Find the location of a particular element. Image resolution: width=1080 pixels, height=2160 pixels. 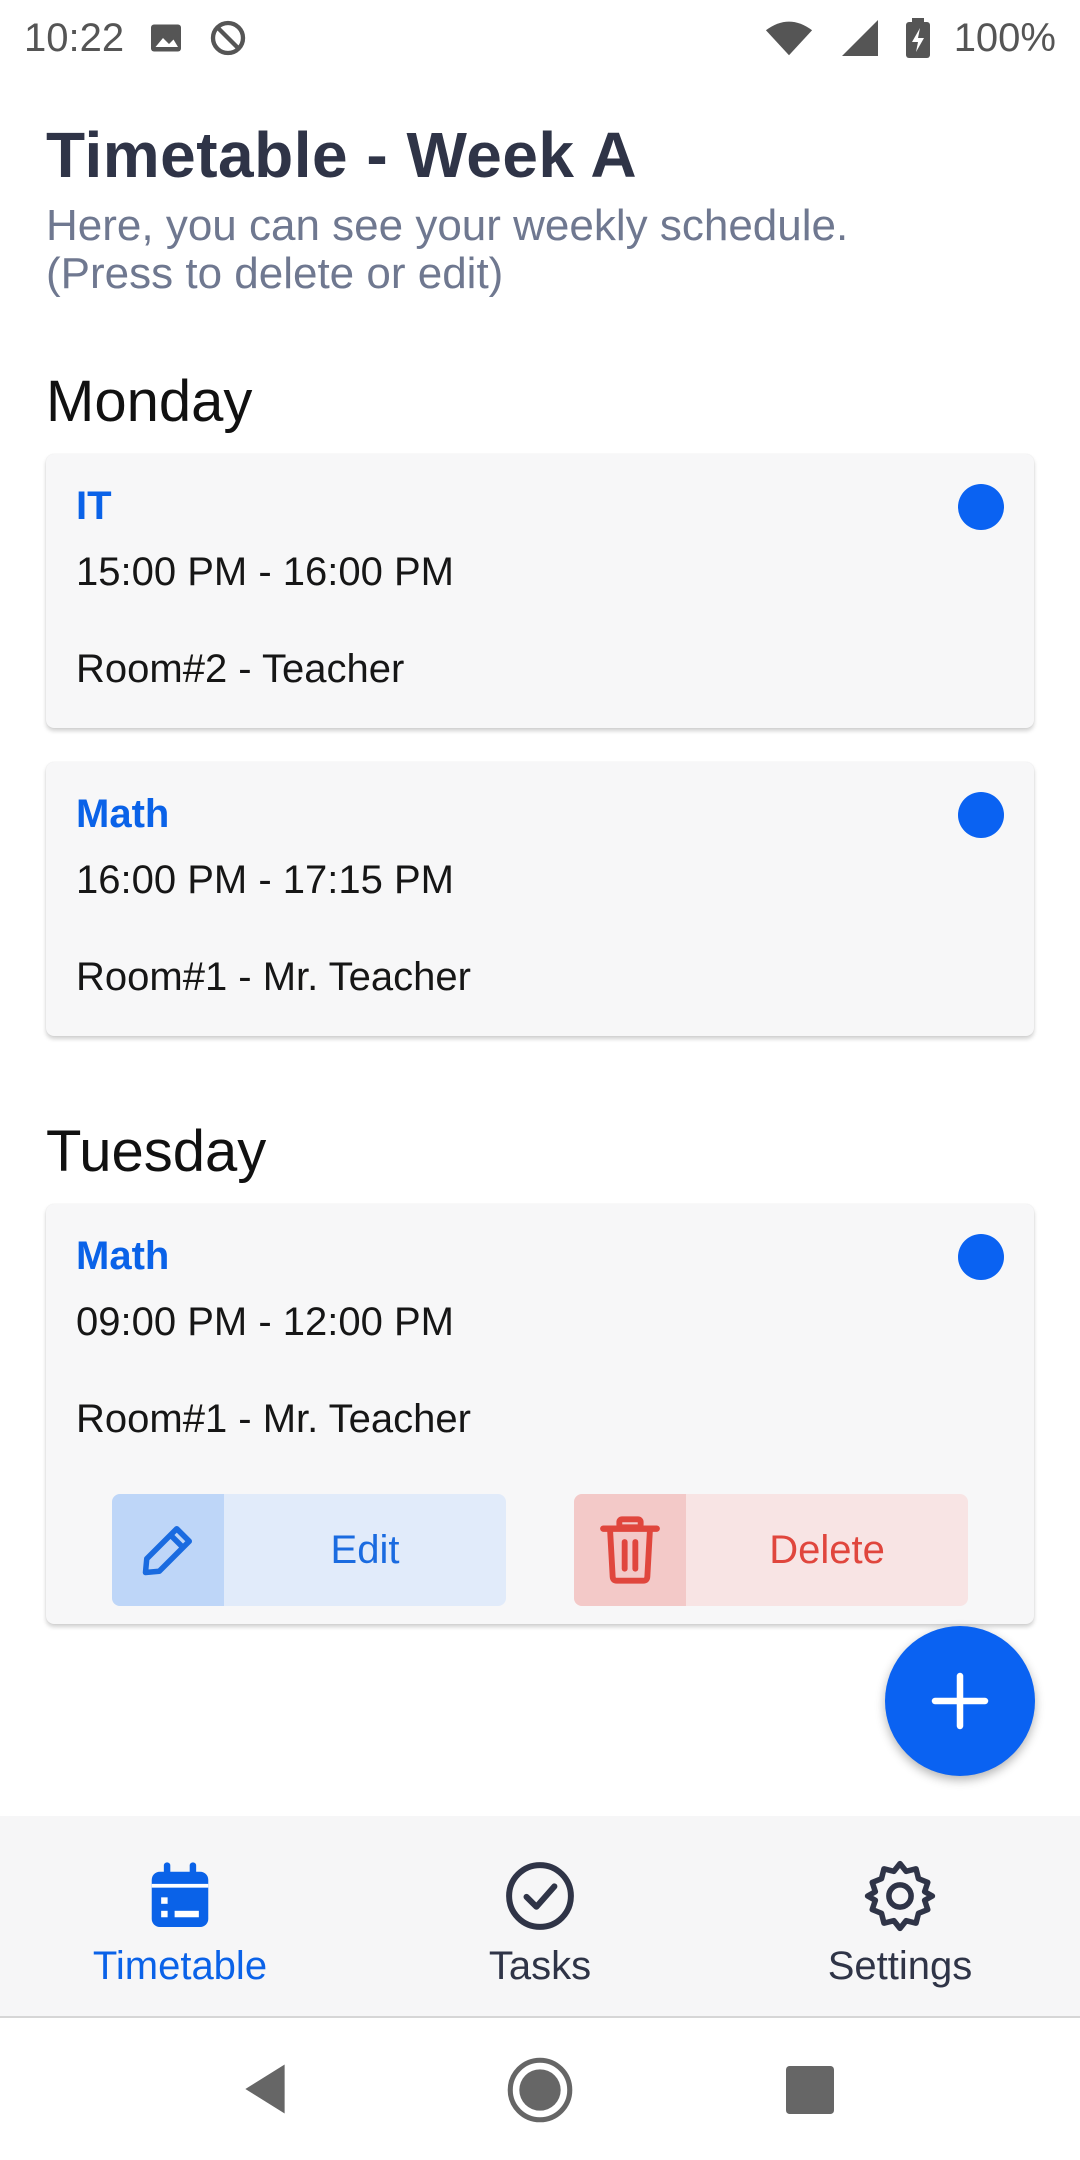

wifi-icon is located at coordinates (789, 38).